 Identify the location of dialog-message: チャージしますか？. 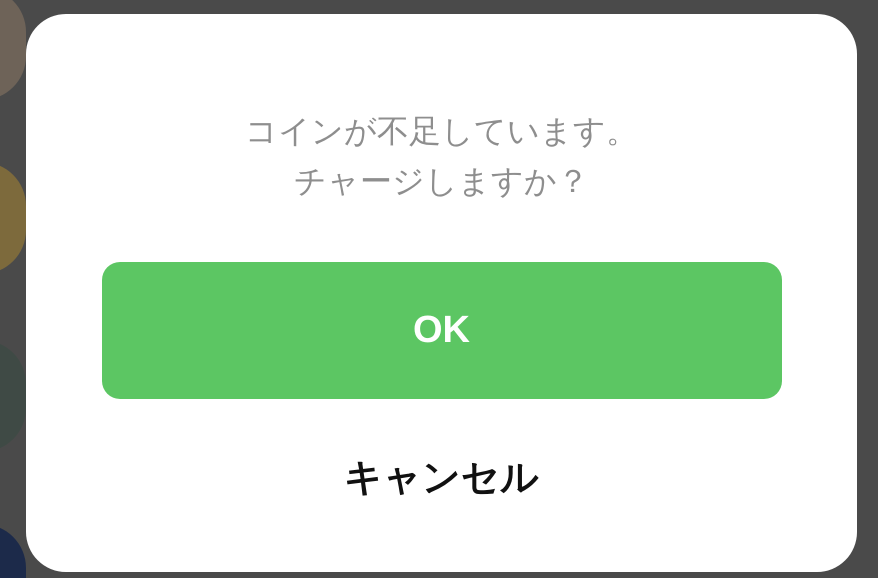
(441, 181).